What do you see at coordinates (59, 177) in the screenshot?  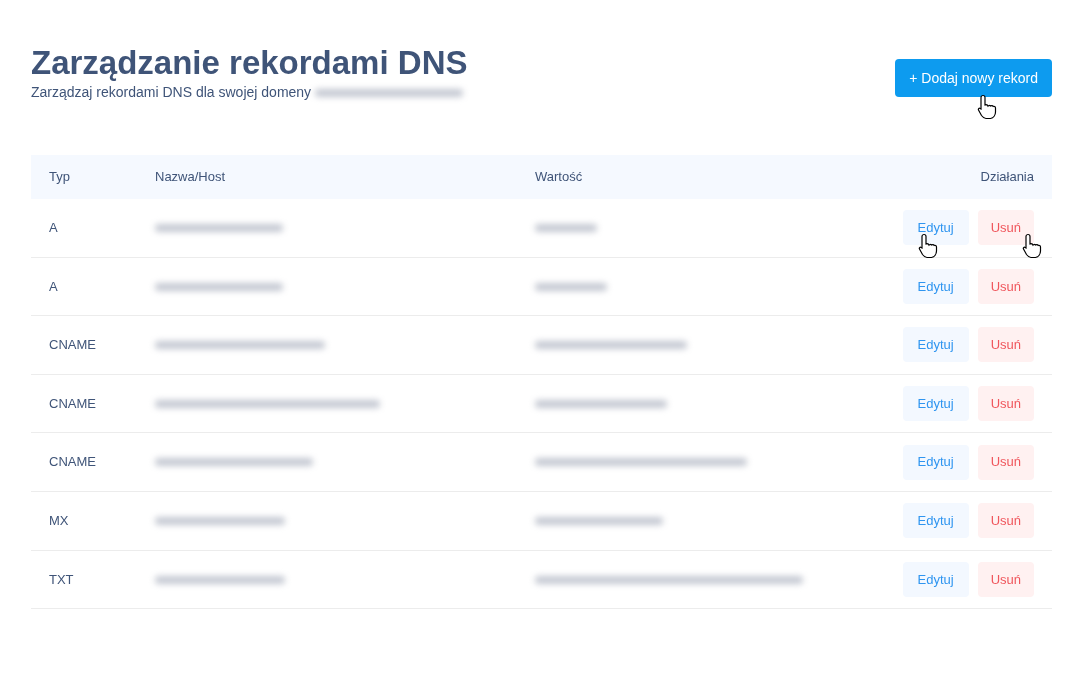 I see `column-header: Typ` at bounding box center [59, 177].